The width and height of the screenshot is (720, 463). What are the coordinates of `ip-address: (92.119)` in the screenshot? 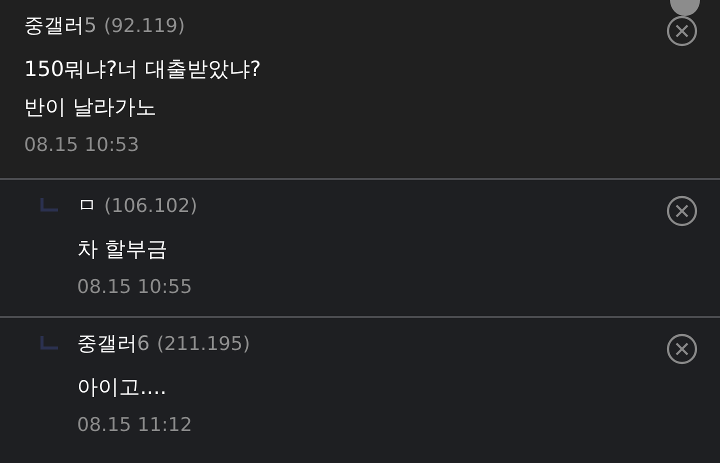 It's located at (145, 26).